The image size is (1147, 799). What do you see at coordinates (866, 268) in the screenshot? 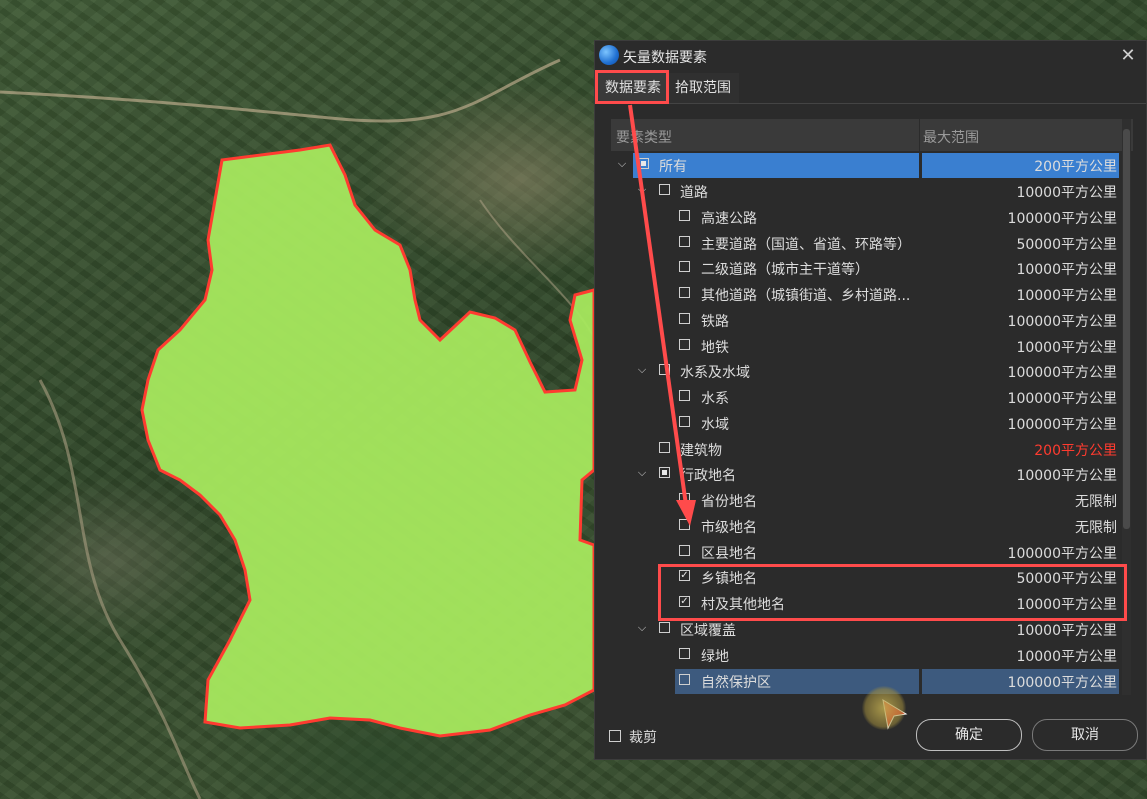
I see `tree-row-secondary-road: 二级道路（城市主干道等） 10000平方公里` at bounding box center [866, 268].